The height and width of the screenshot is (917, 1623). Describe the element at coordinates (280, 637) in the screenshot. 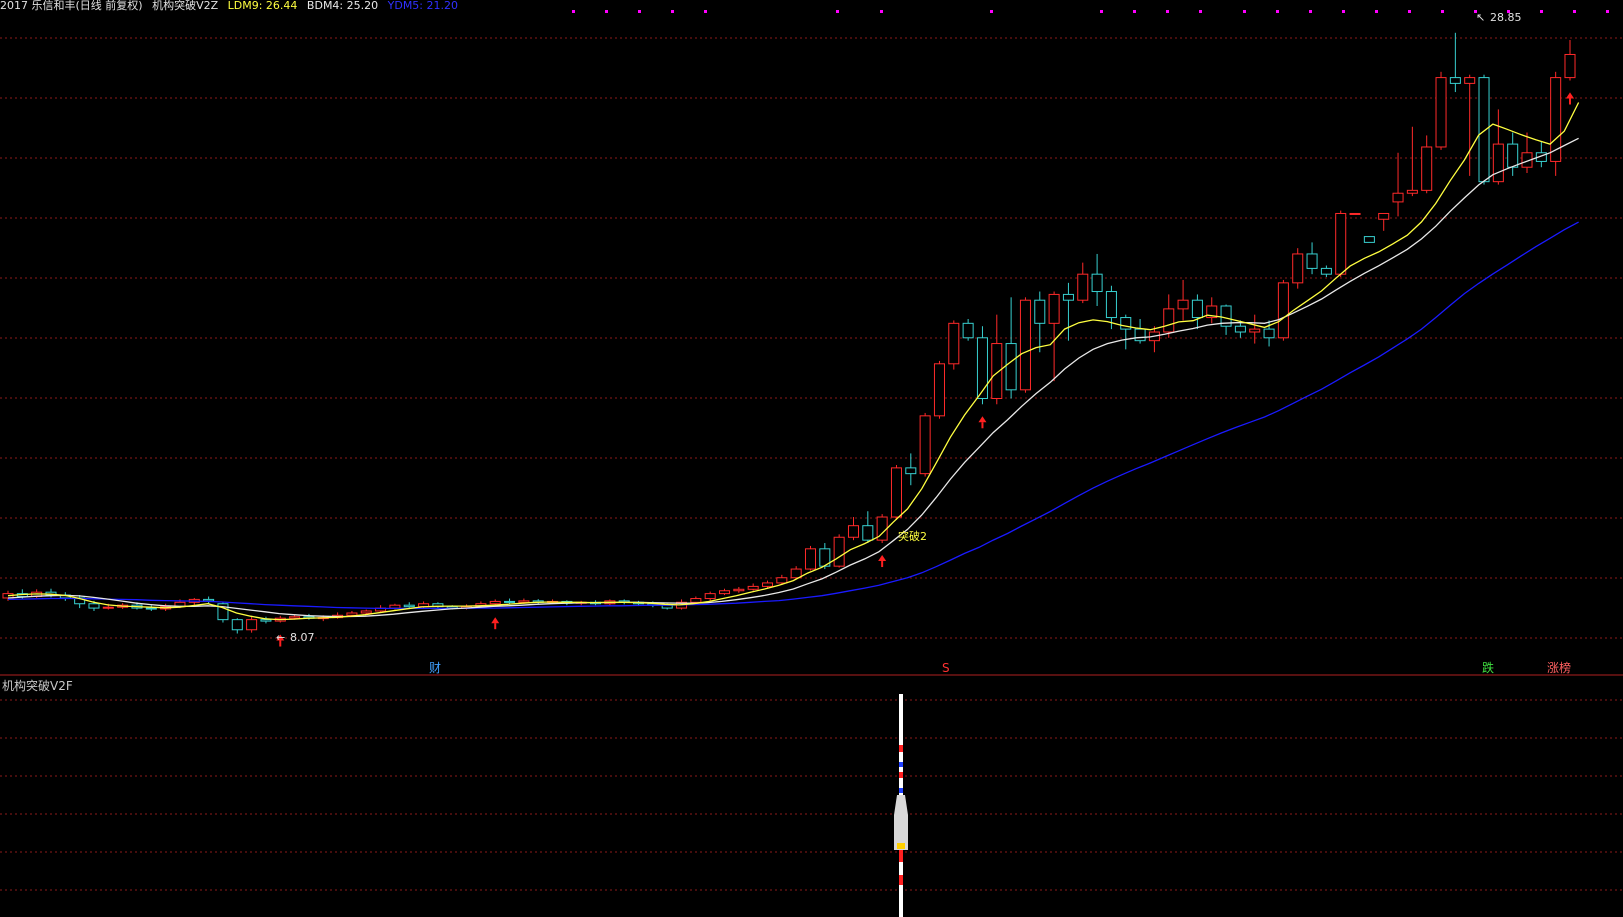

I see `low-pointer-icon: ←` at that location.